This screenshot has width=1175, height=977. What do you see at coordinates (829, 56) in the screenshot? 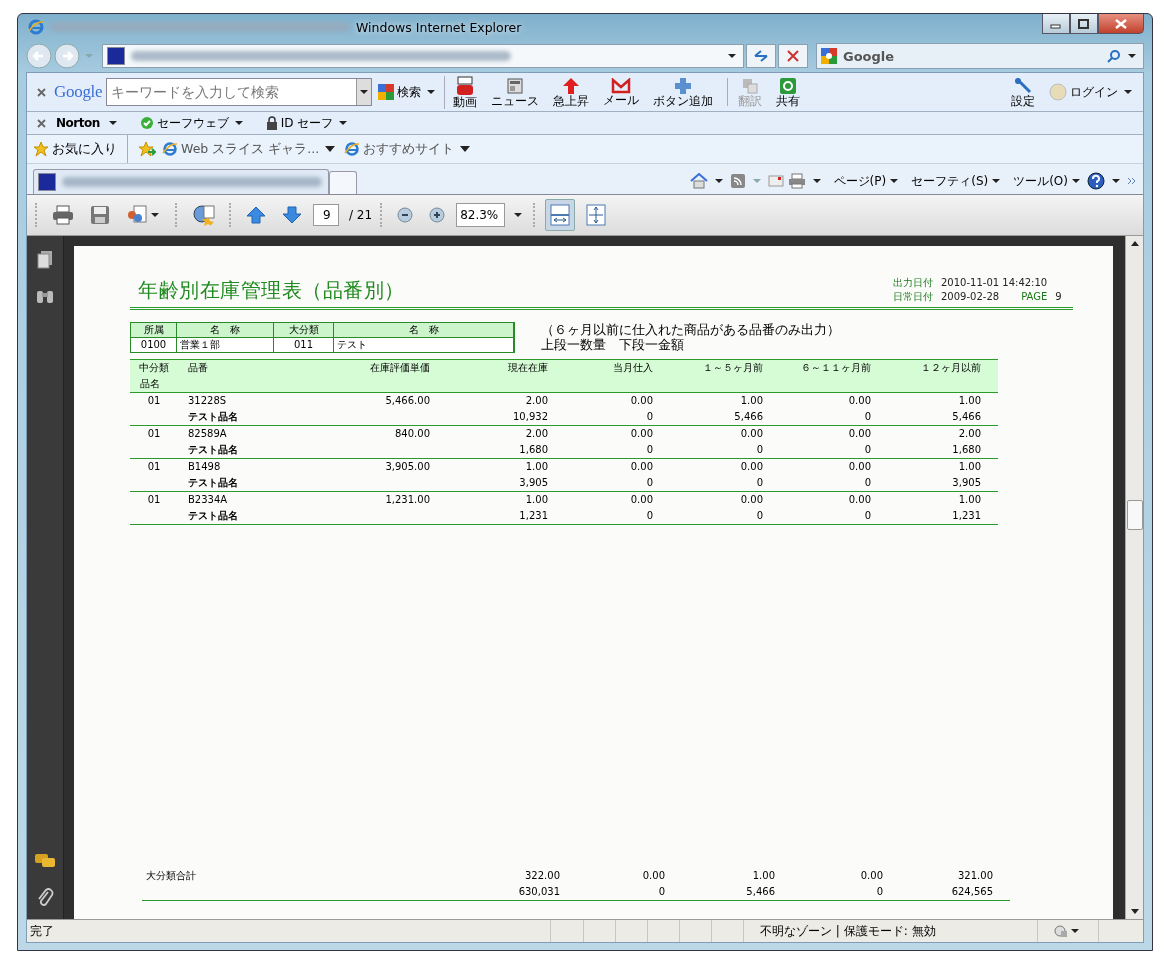
I see `search-provider-icon` at bounding box center [829, 56].